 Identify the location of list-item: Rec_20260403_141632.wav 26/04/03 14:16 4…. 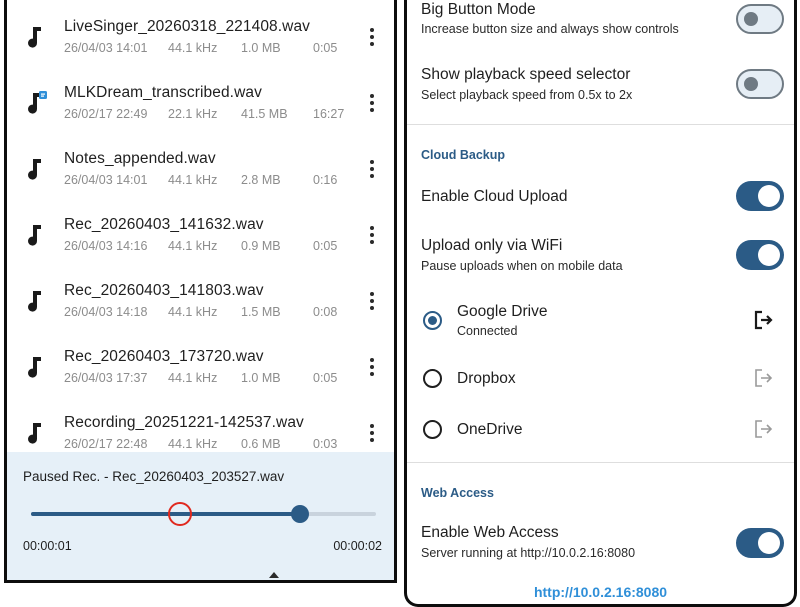
(200, 231).